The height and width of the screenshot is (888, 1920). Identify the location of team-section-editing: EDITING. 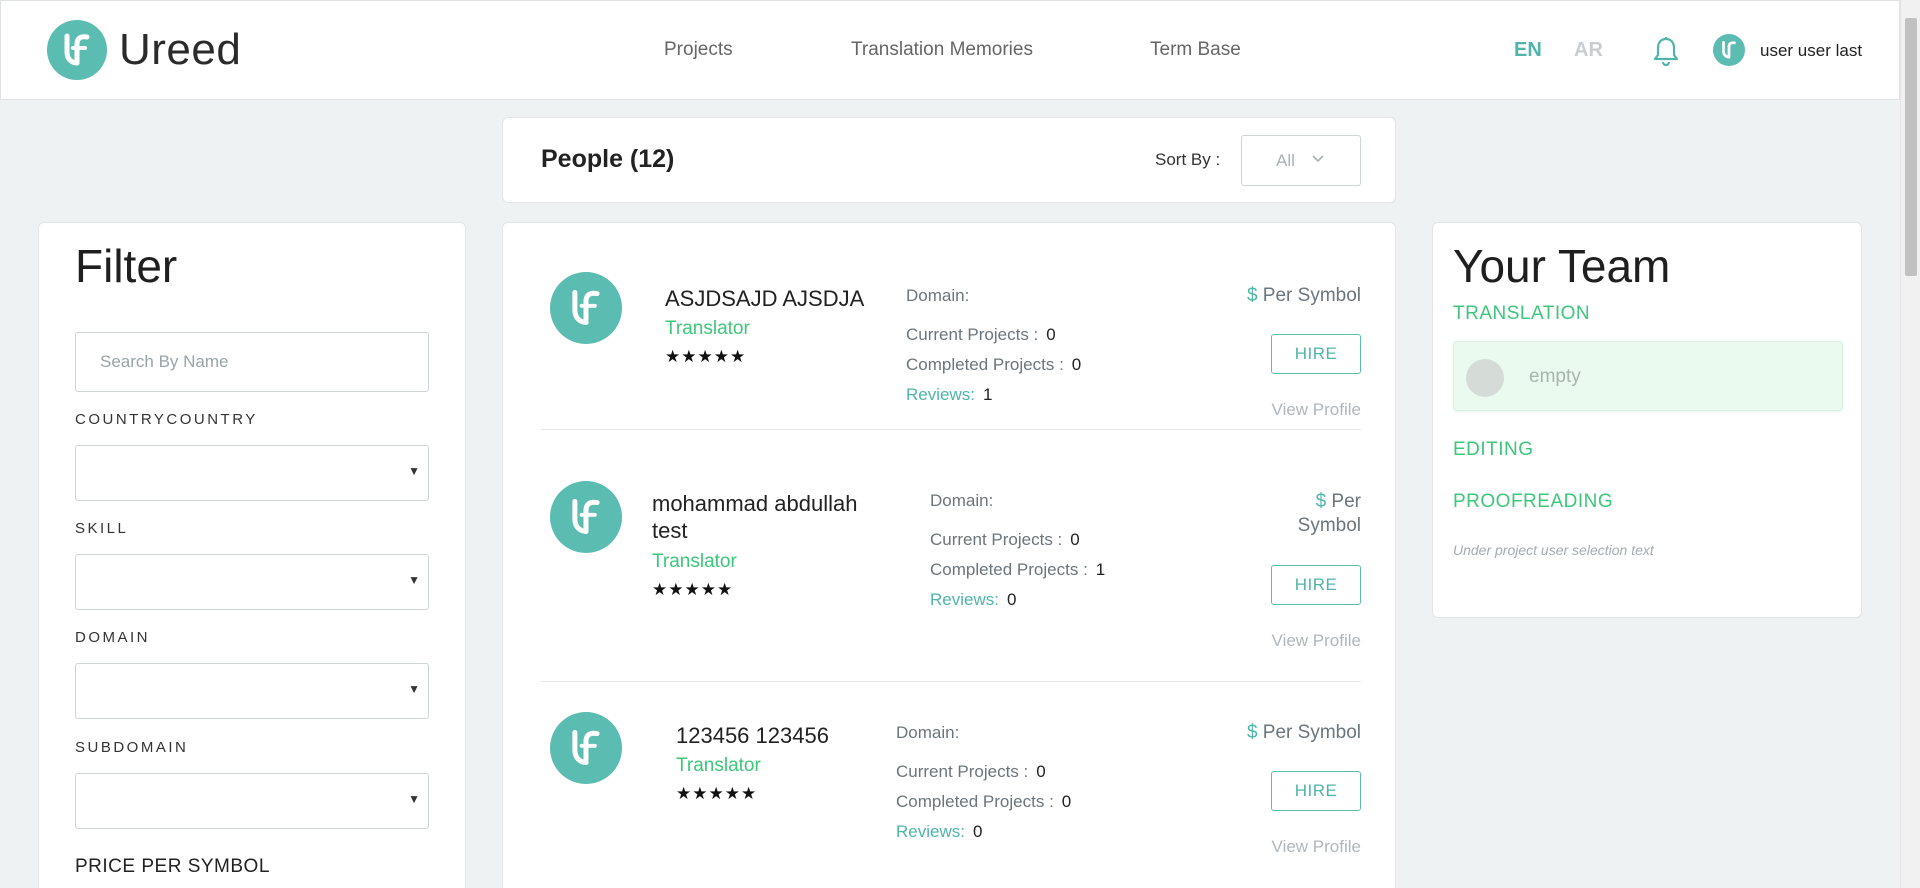
(1493, 449).